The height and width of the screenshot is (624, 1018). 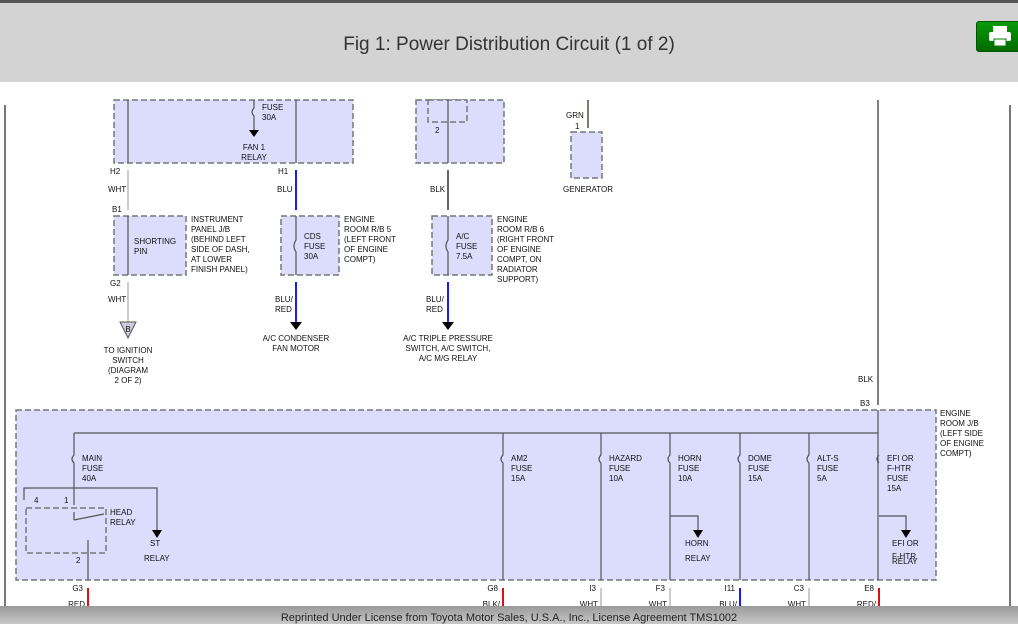 I want to click on diagram-label: SHORTING, so click(x=155, y=241).